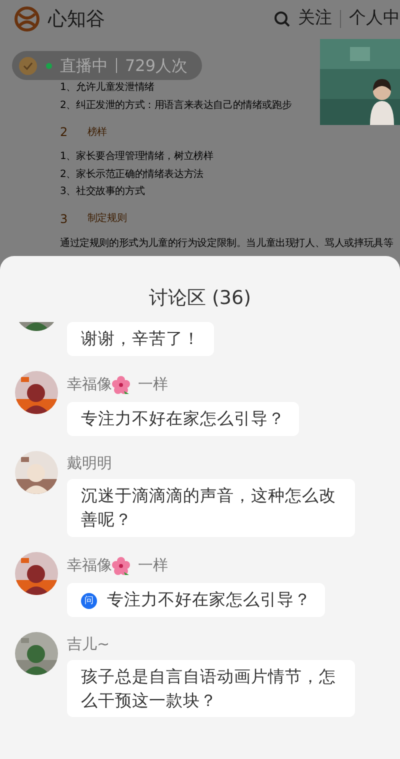  What do you see at coordinates (211, 507) in the screenshot?
I see `comment-bubble: 沉迷于滴滴滴的声音，这种怎么改善呢？` at bounding box center [211, 507].